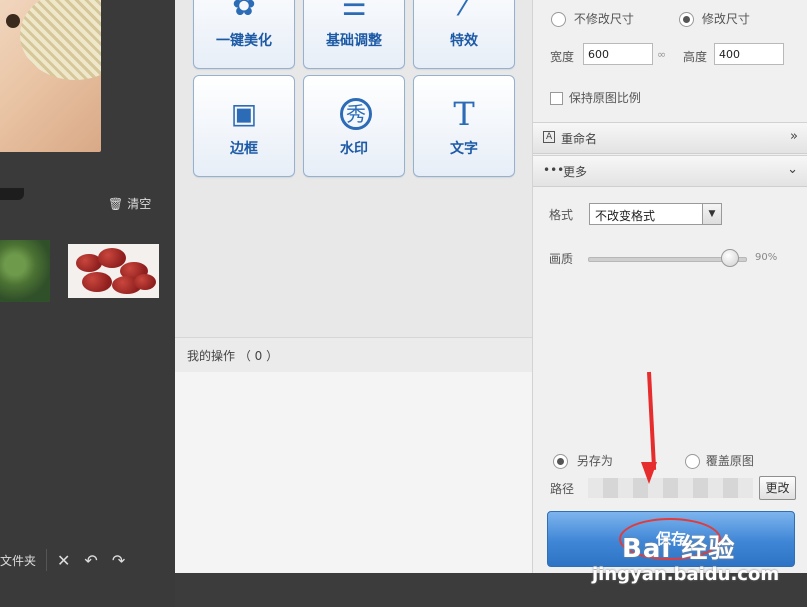 The height and width of the screenshot is (607, 807). I want to click on clear-button: 🗑 清空, so click(129, 203).